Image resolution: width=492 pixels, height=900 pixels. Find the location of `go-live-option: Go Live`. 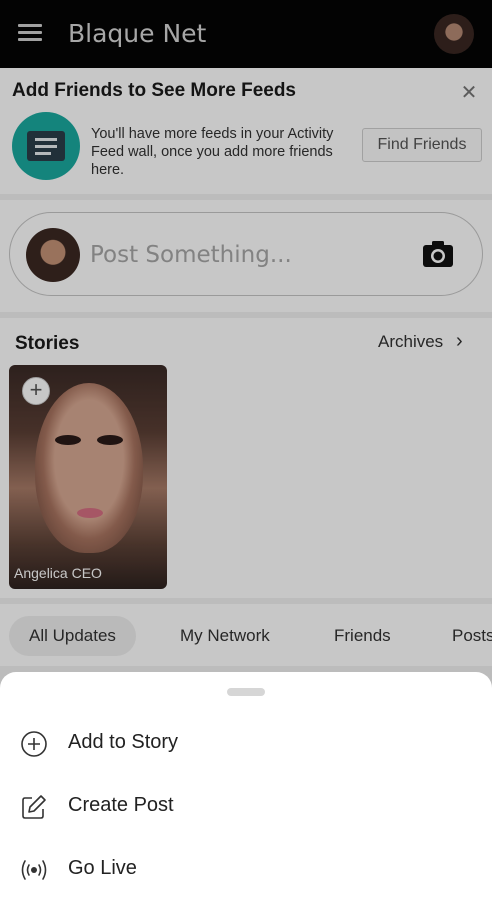

go-live-option: Go Live is located at coordinates (246, 869).